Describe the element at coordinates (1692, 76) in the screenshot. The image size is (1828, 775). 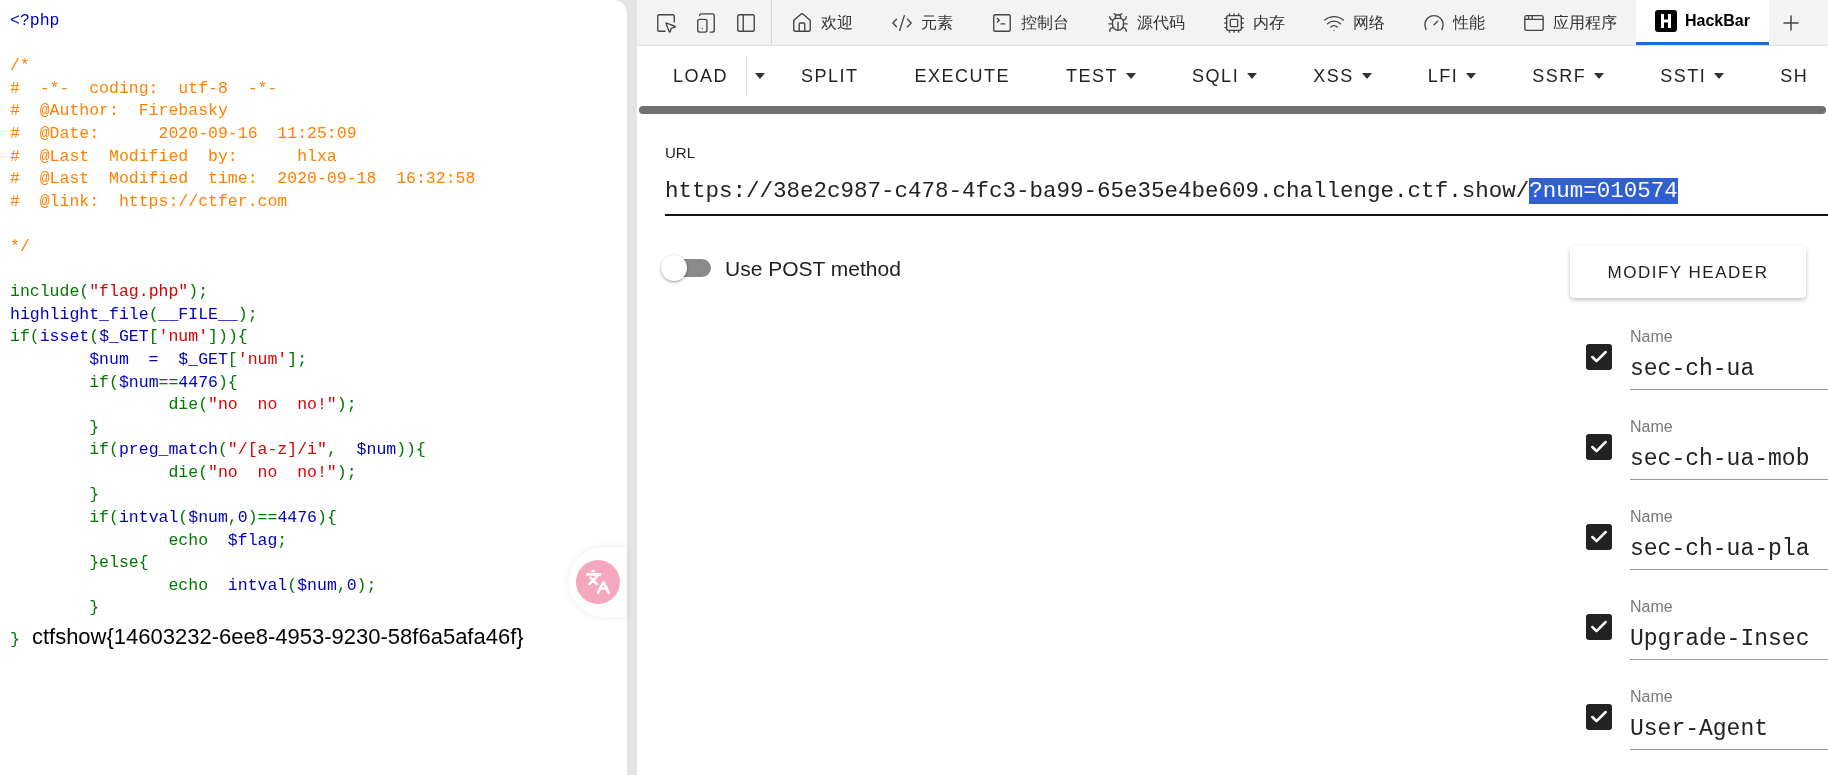
I see `toolbar-button: SSTI` at that location.